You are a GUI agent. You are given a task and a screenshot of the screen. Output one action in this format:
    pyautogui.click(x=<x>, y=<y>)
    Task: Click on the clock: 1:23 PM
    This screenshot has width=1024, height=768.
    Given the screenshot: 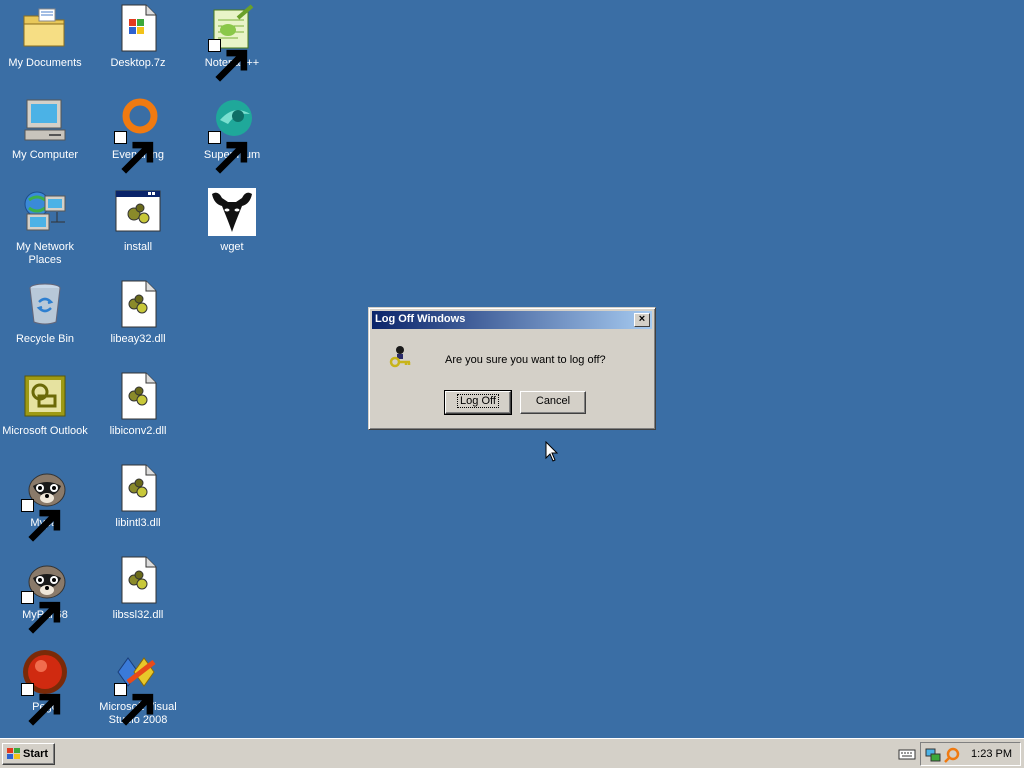 What is the action you would take?
    pyautogui.click(x=991, y=754)
    